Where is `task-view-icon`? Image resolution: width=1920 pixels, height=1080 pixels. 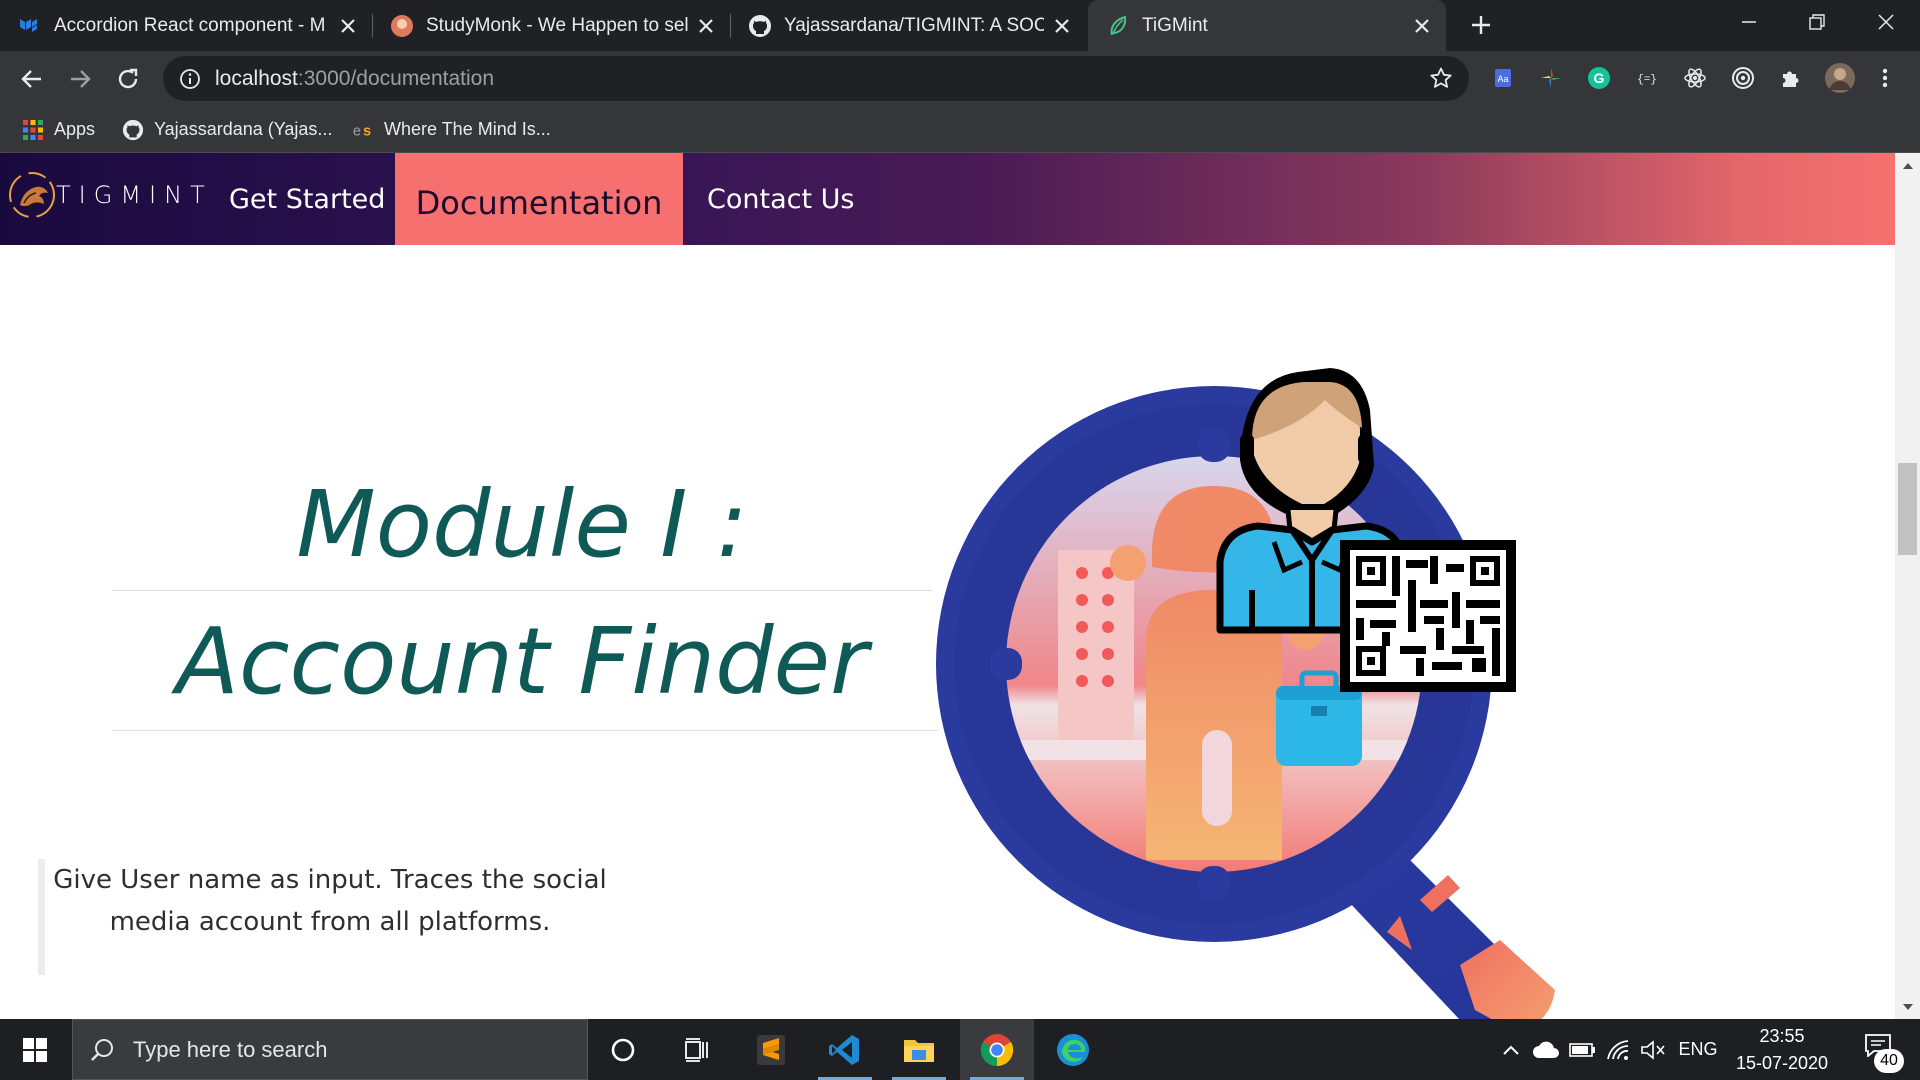 task-view-icon is located at coordinates (696, 1049).